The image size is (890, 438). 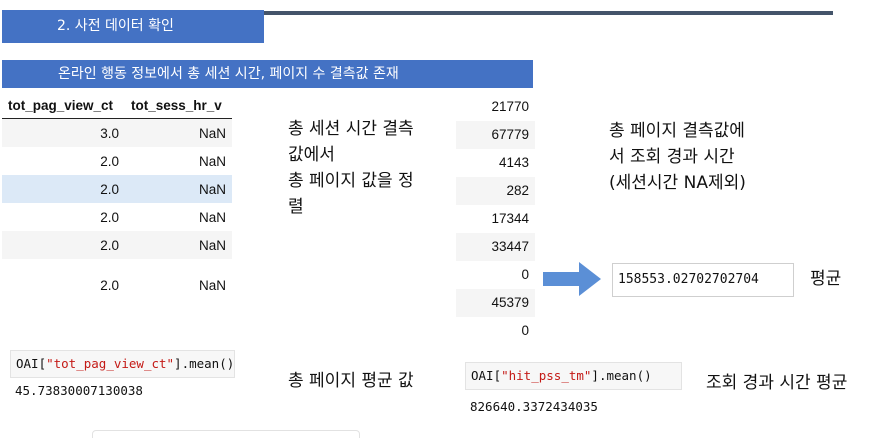 I want to click on note-line: 서 조회 경과 시간, so click(x=672, y=157).